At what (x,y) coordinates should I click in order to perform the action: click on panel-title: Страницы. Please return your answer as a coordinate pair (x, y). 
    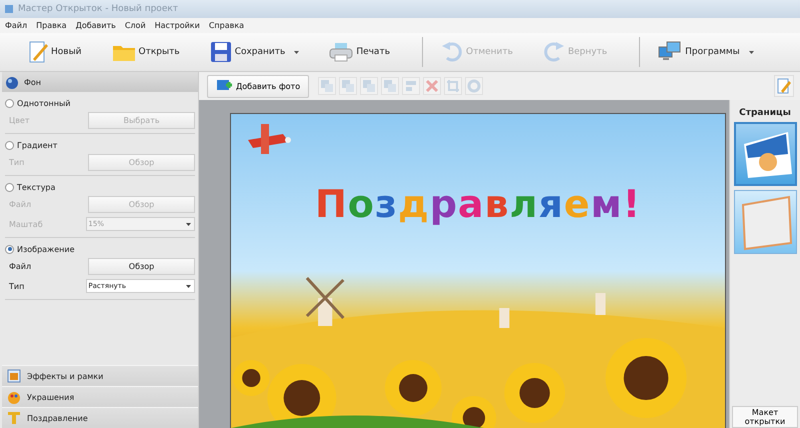
    Looking at the image, I should click on (765, 113).